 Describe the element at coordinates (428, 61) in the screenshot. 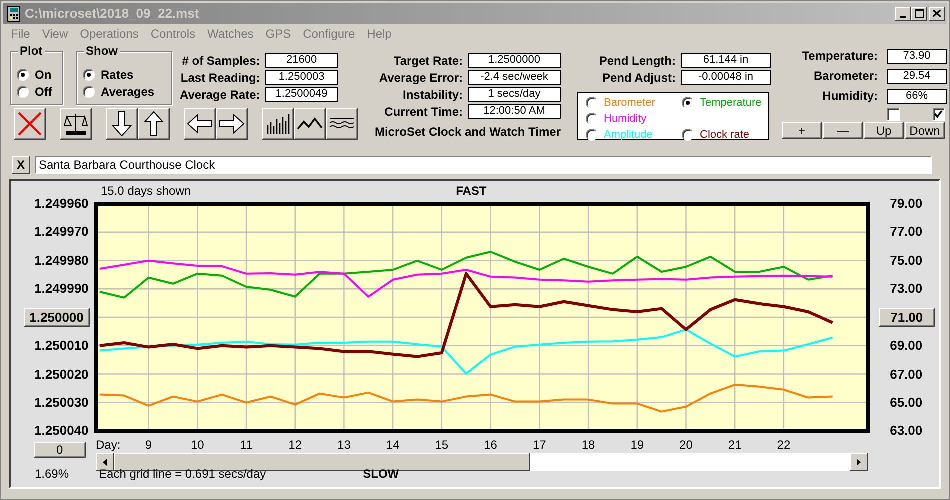

I see `field-label: Target Rate:` at that location.